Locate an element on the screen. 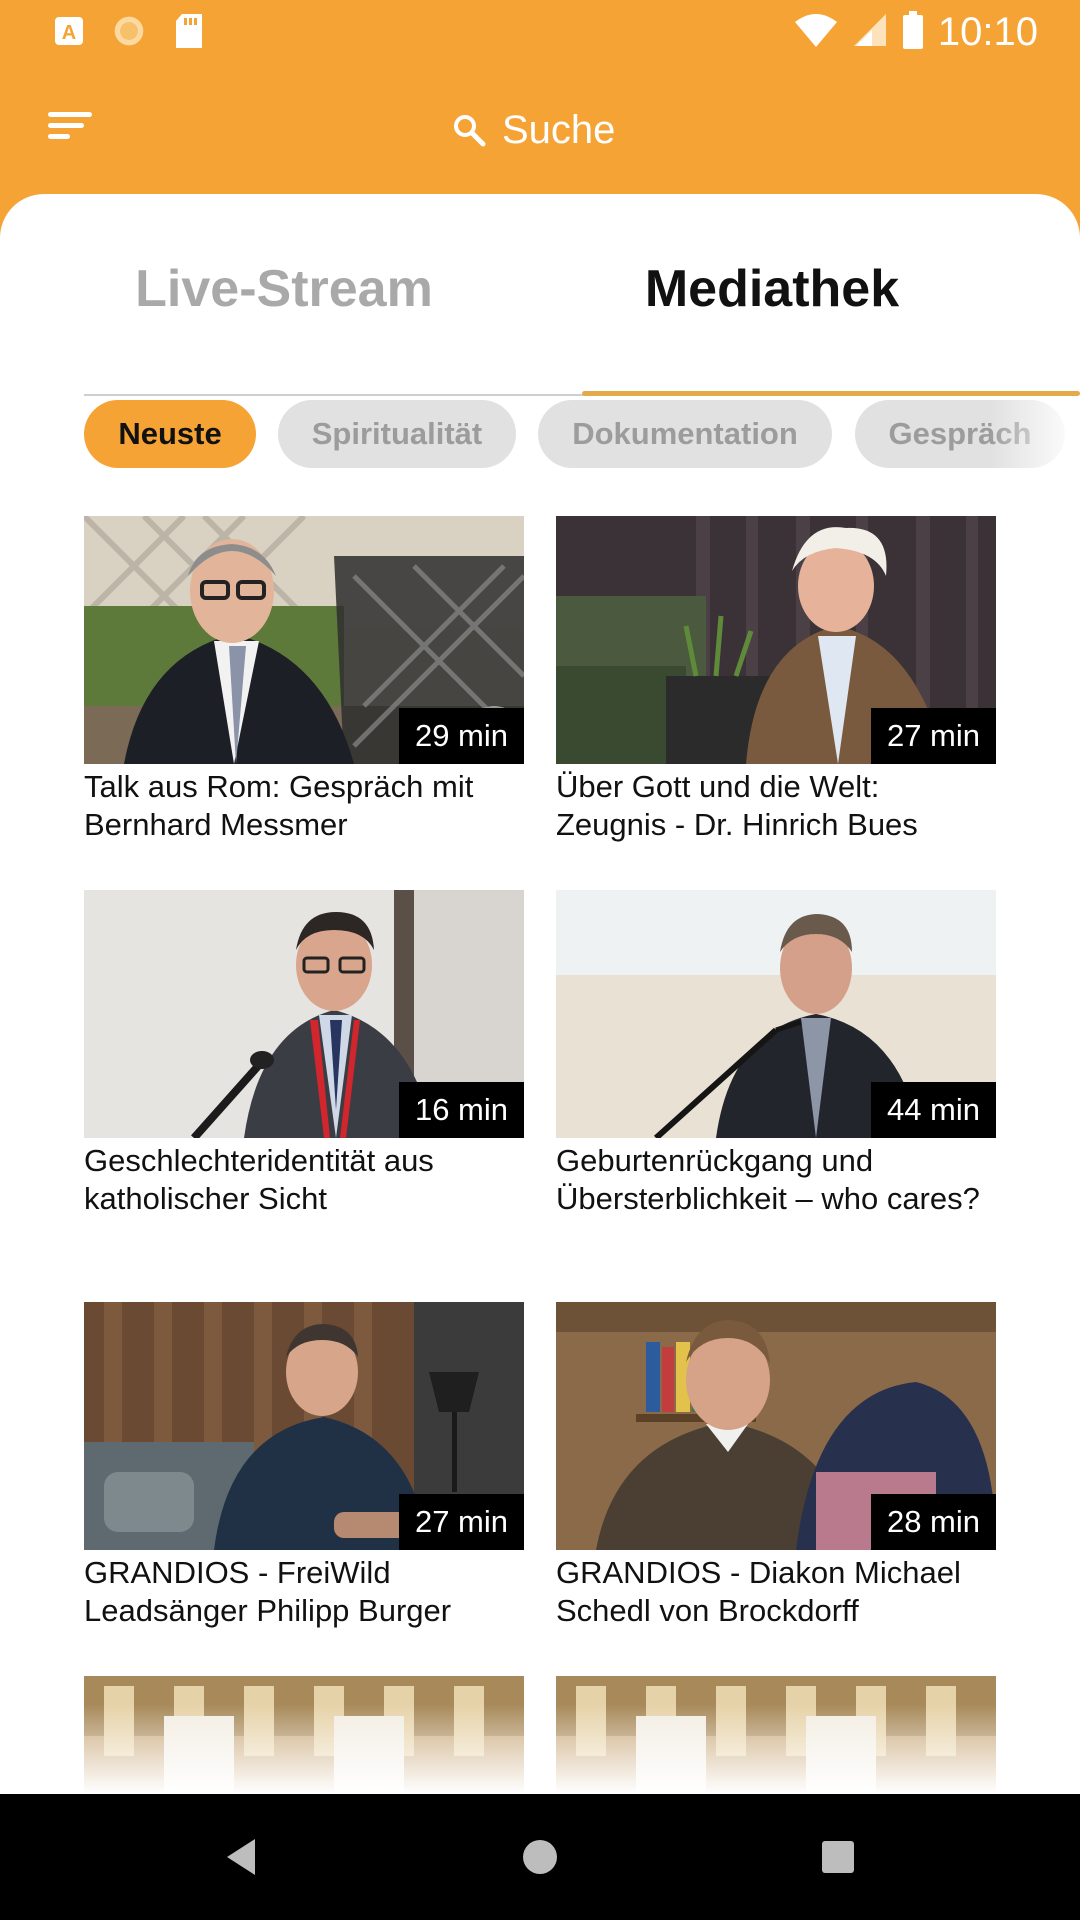 Image resolution: width=1080 pixels, height=1920 pixels. search-button: Suche is located at coordinates (533, 130).